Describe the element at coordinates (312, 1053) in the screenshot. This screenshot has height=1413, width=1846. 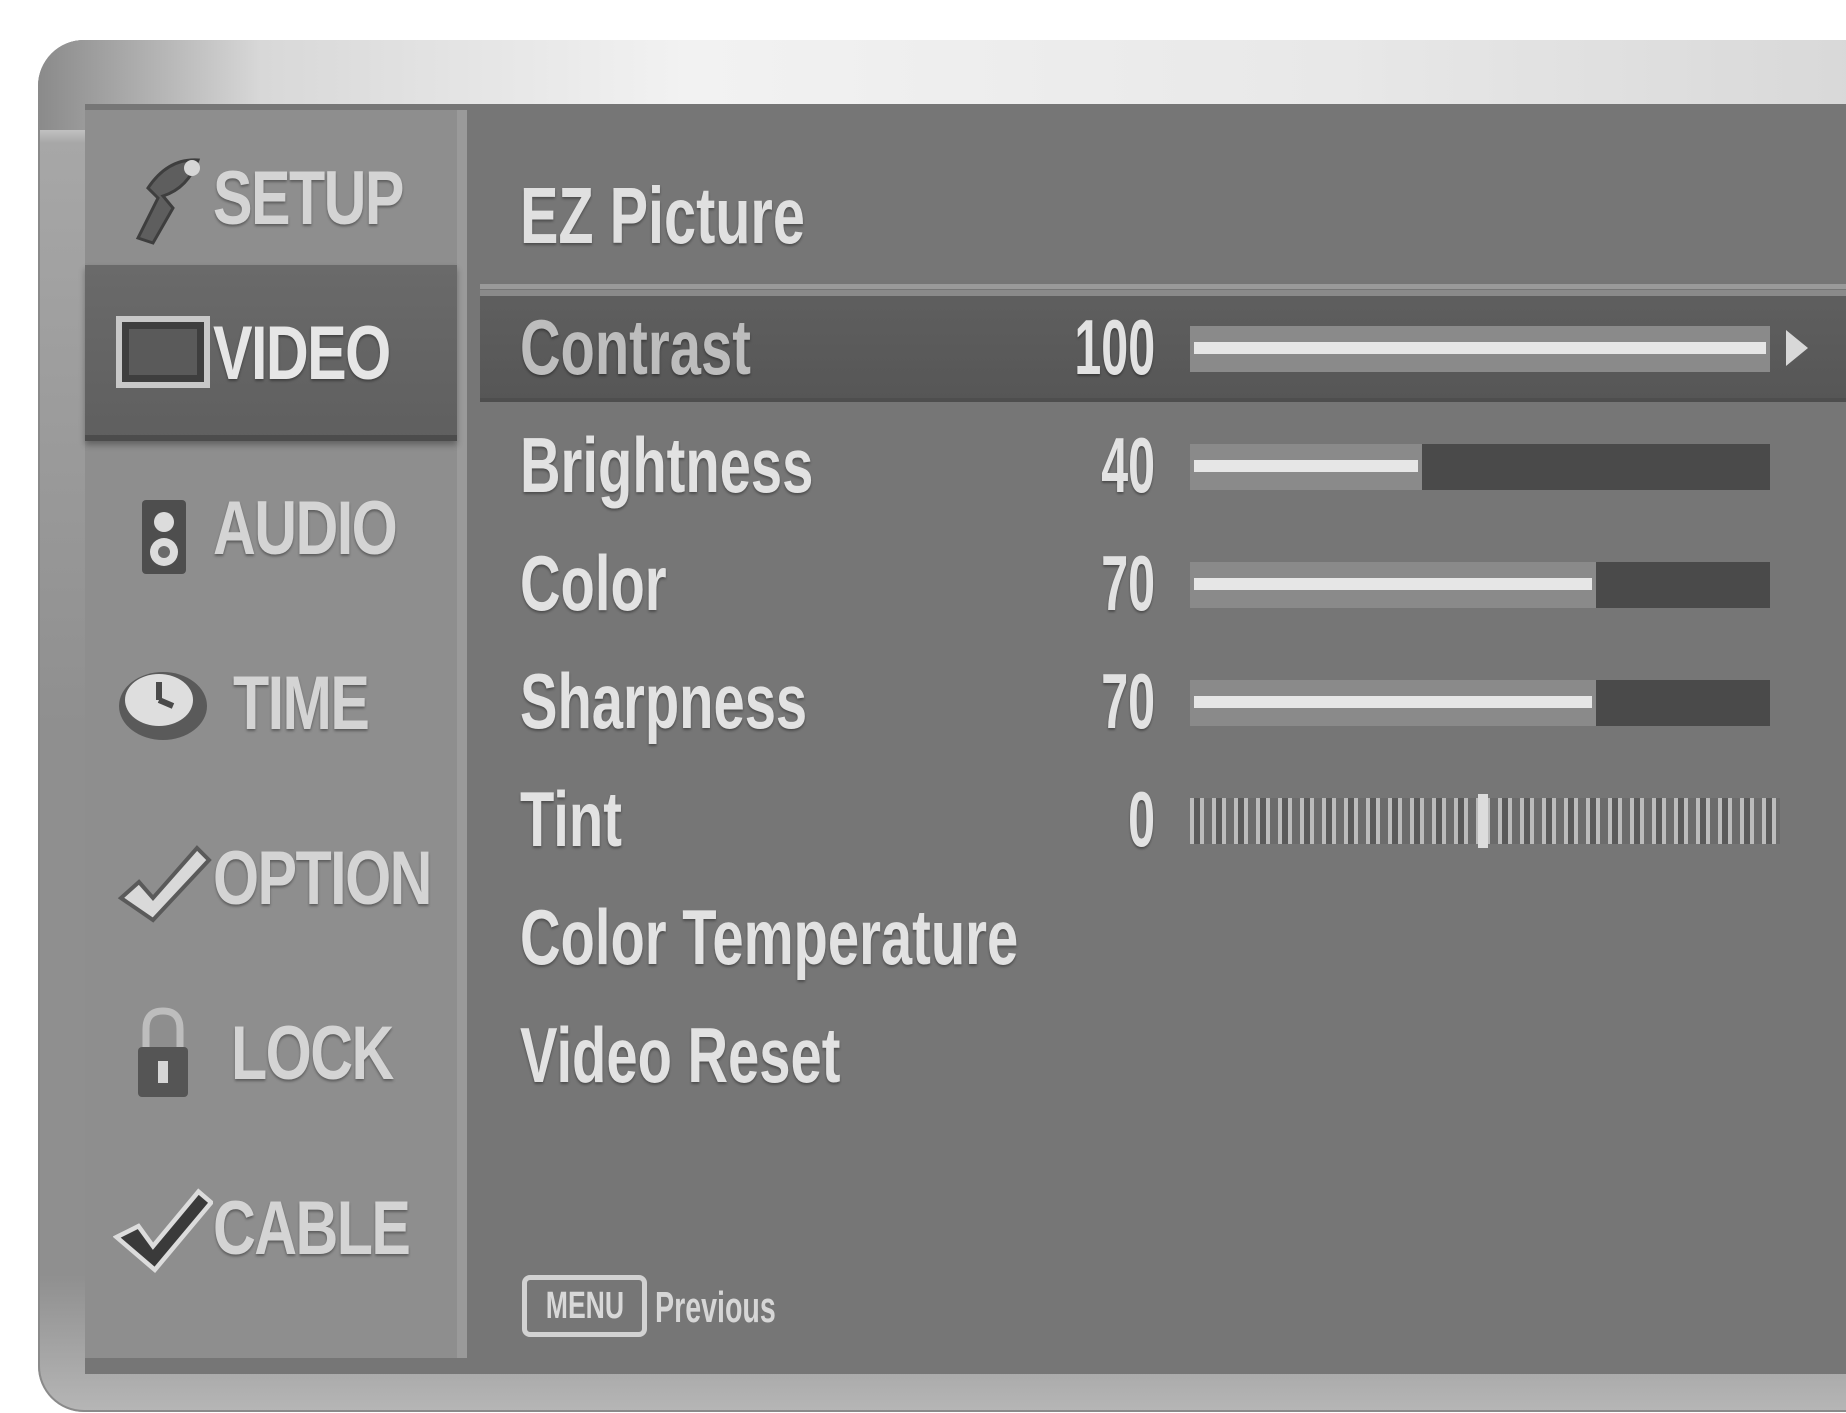
I see `sidebar-item-label: LOCK` at that location.